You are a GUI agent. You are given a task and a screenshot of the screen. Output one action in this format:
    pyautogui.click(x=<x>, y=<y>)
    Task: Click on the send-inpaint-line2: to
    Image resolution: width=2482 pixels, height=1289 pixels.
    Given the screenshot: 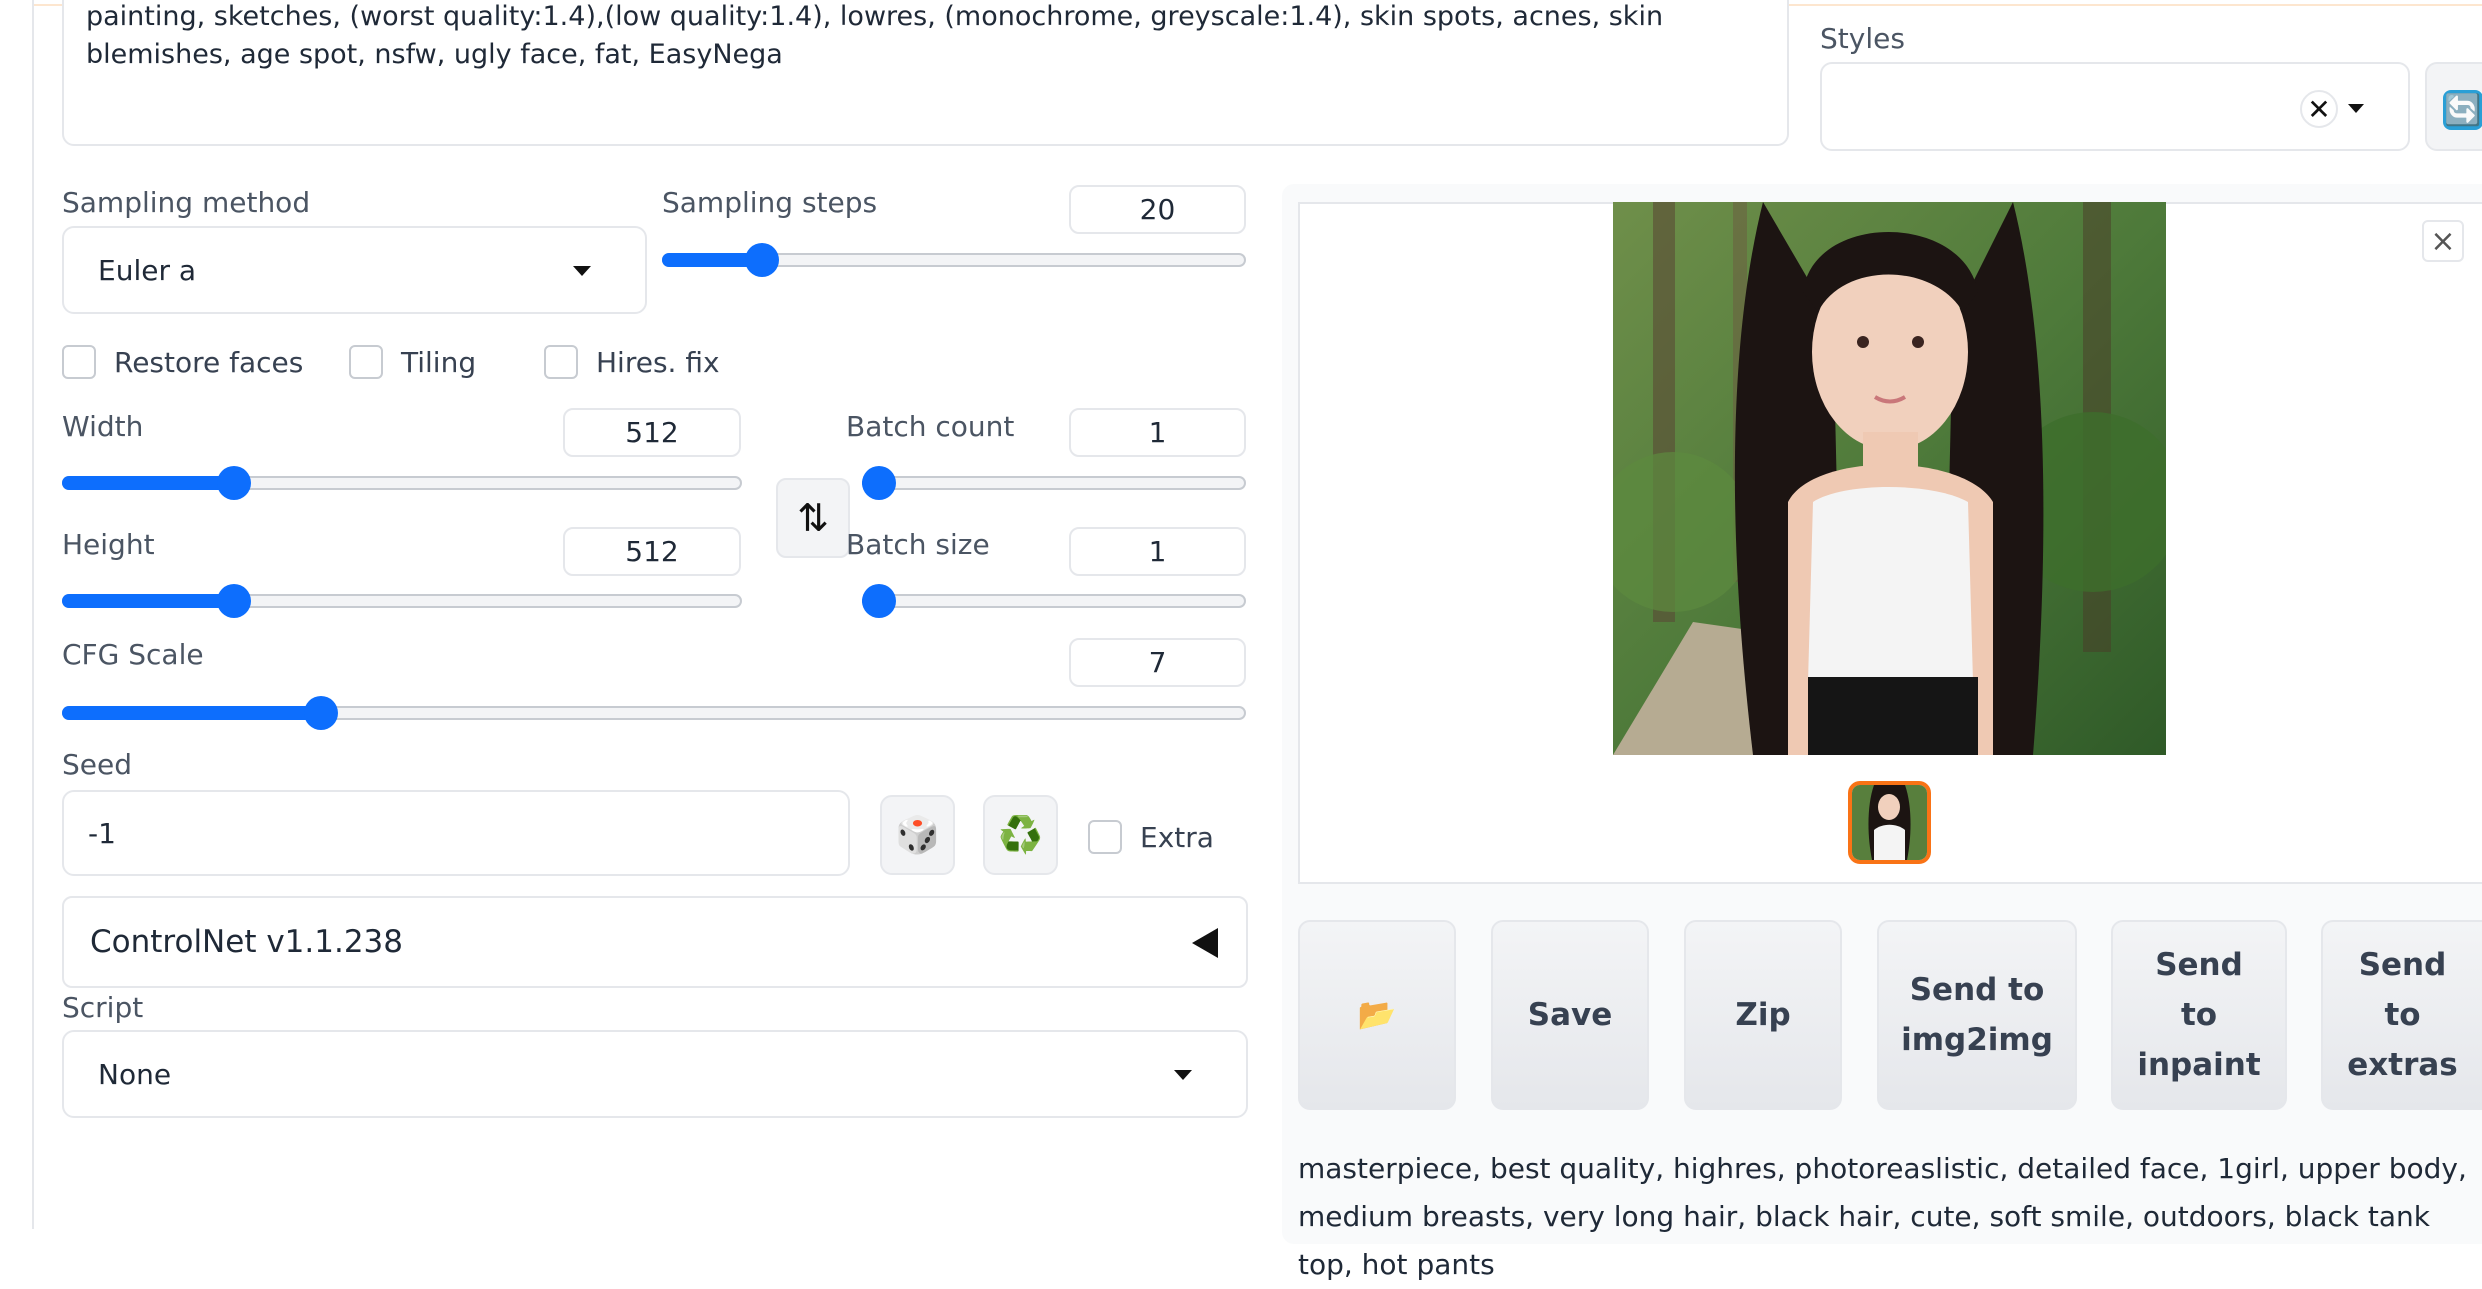 What is the action you would take?
    pyautogui.click(x=2199, y=1015)
    